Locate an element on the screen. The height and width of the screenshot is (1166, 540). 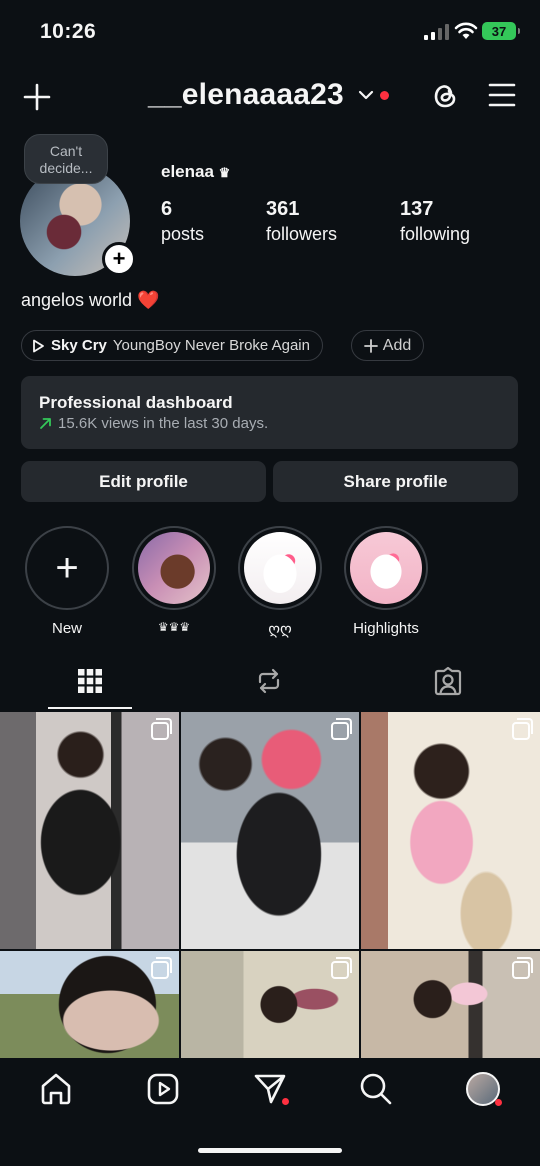
highlight-new-ring: + is located at coordinates (67, 568).